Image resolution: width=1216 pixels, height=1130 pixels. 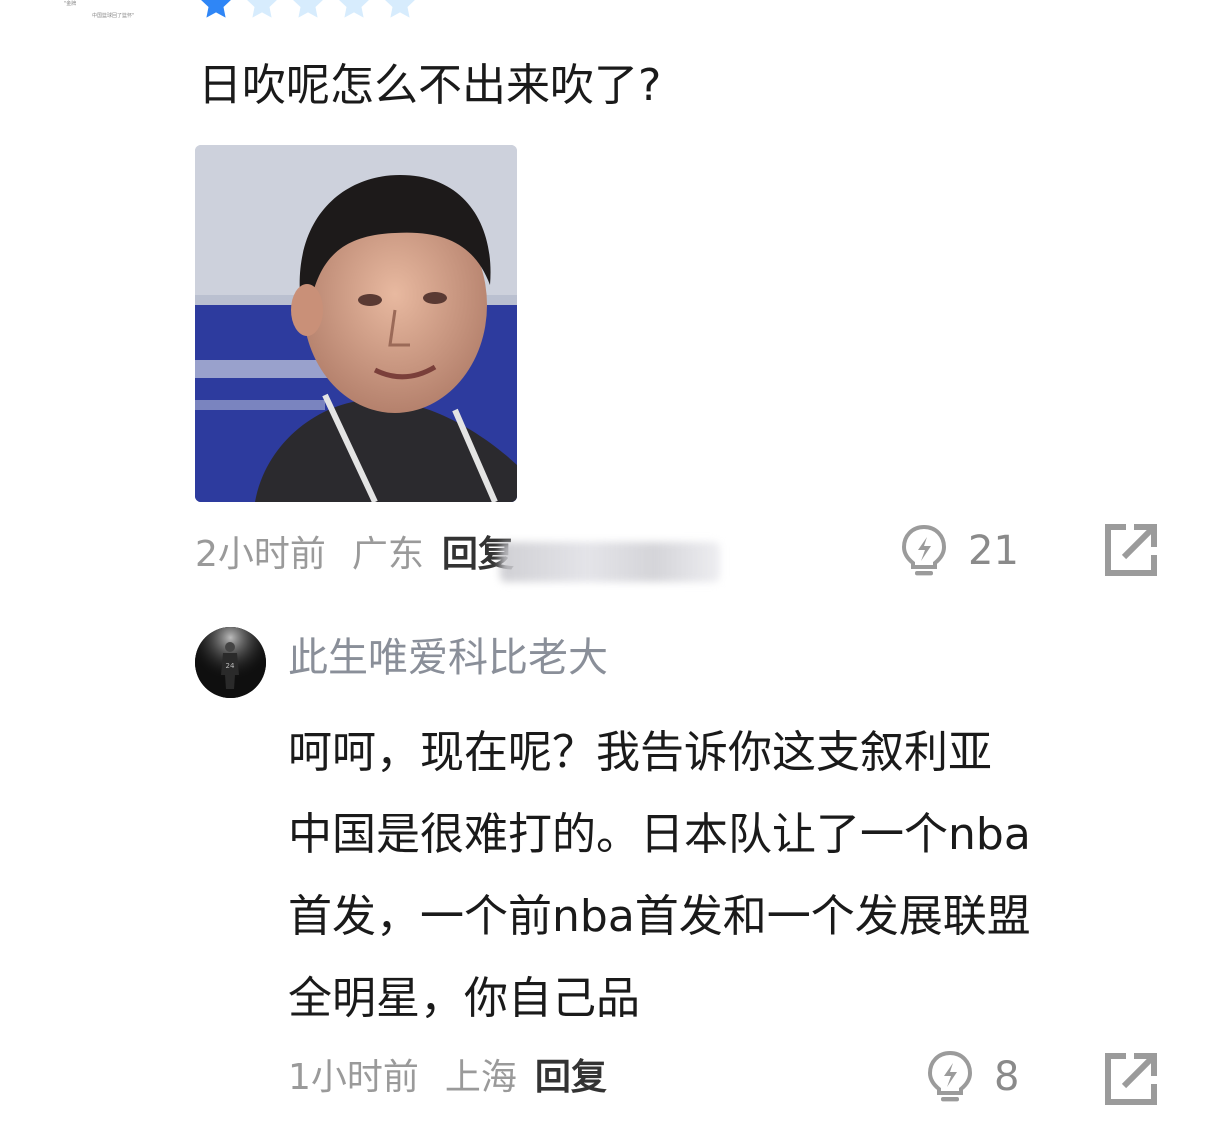 I want to click on comment-location: 广东, so click(x=387, y=554).